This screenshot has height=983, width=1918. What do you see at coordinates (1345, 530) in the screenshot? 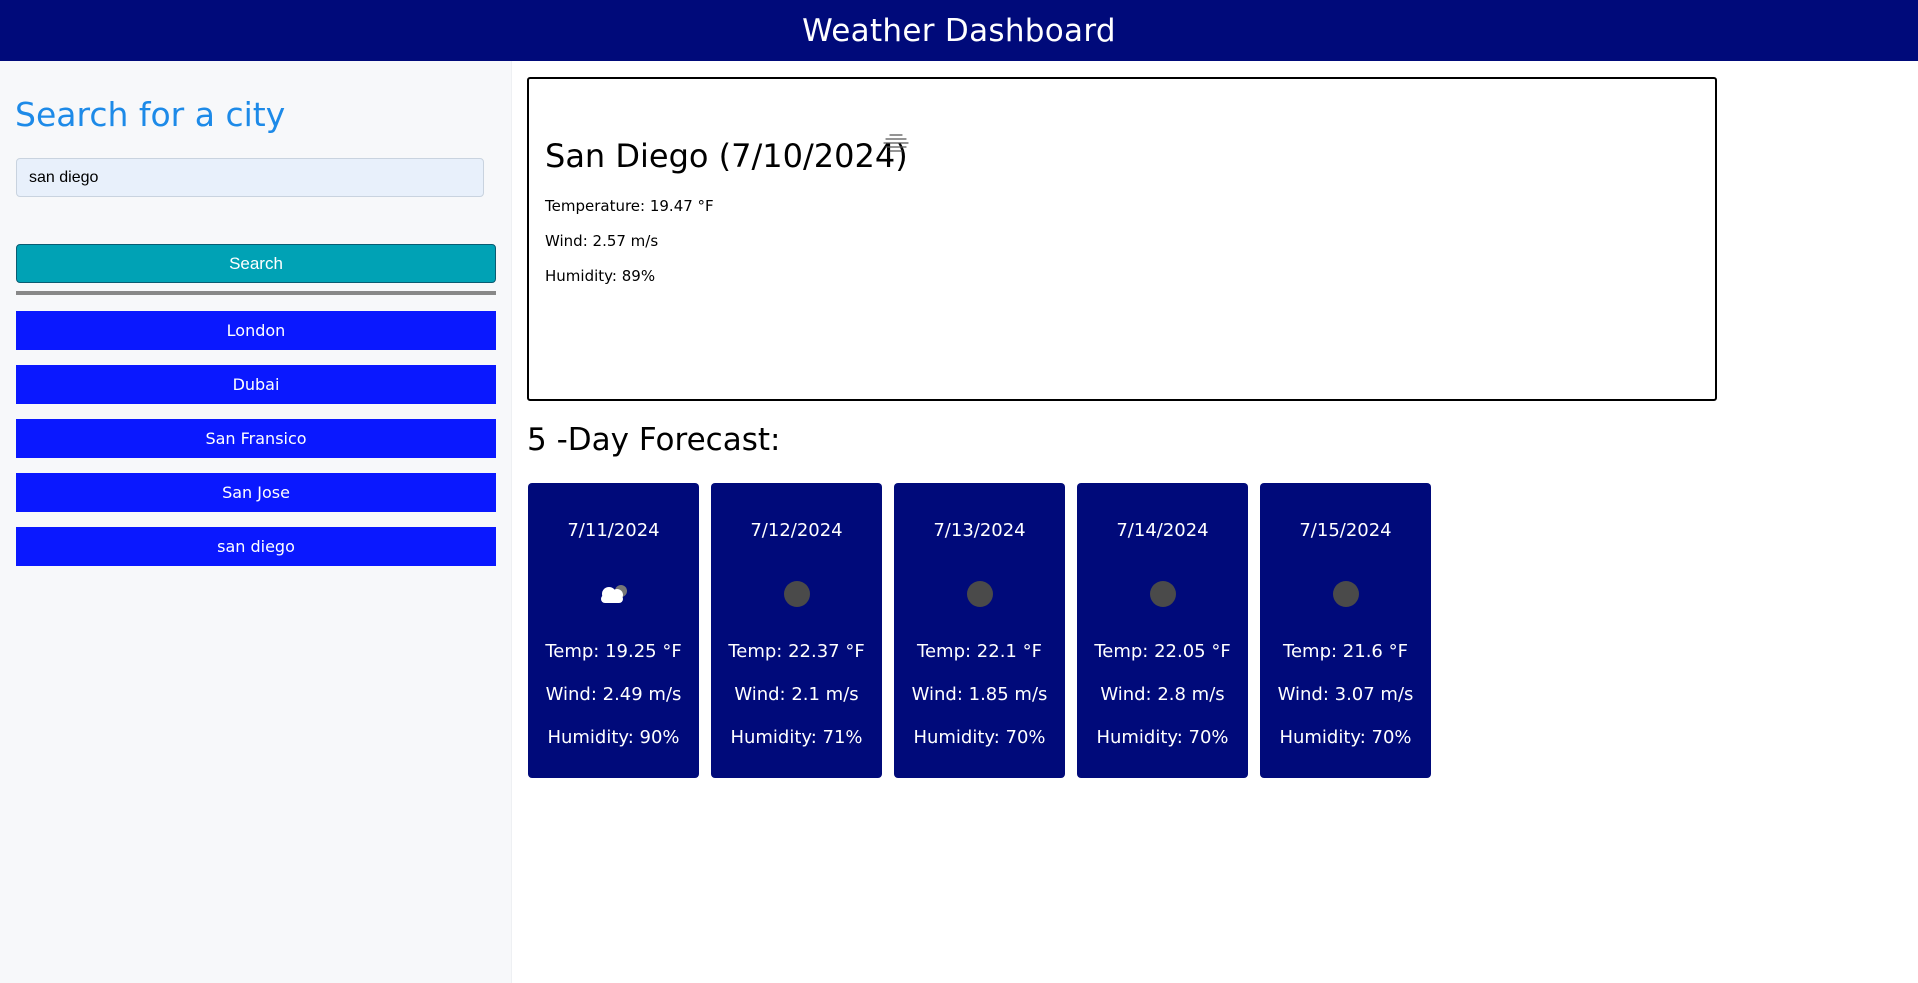
I see `forecast-date: 7/15/2024` at bounding box center [1345, 530].